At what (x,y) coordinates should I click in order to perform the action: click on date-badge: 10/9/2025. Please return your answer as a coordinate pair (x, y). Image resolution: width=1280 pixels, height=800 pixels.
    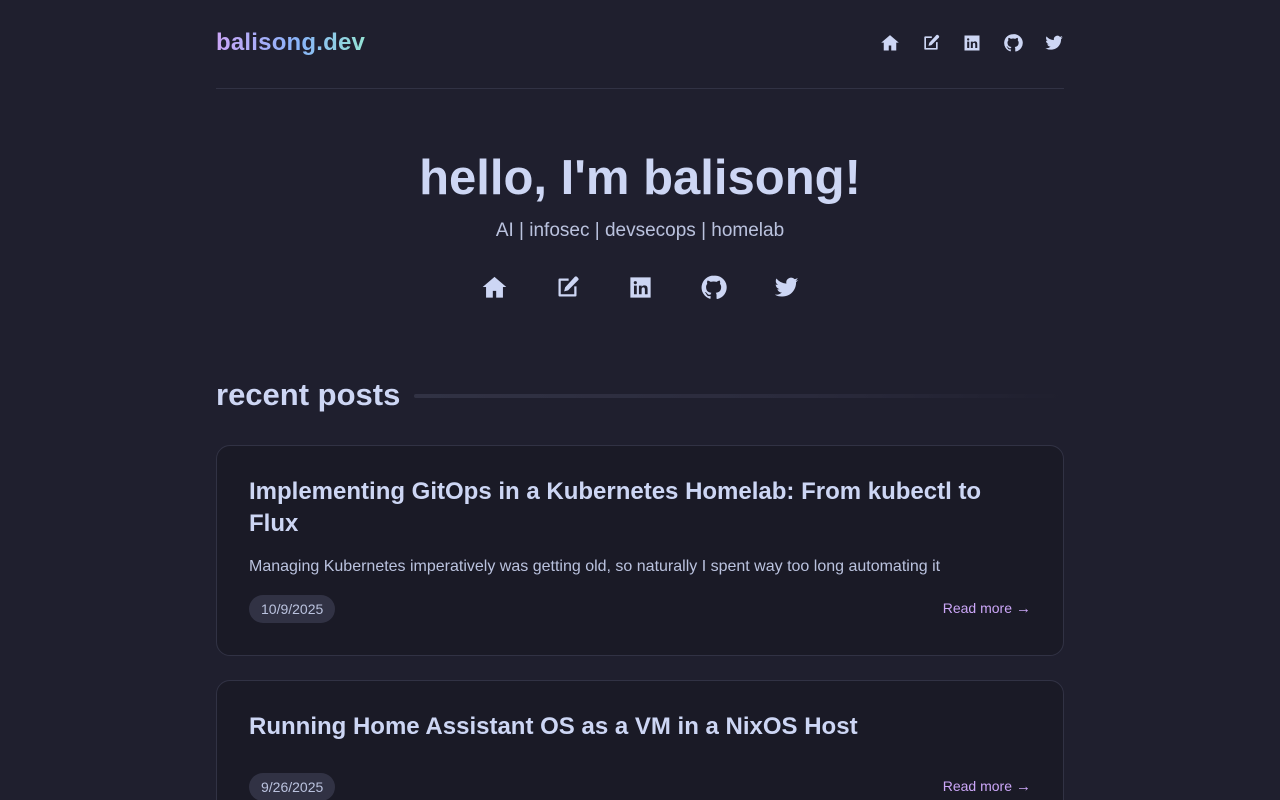
    Looking at the image, I should click on (292, 608).